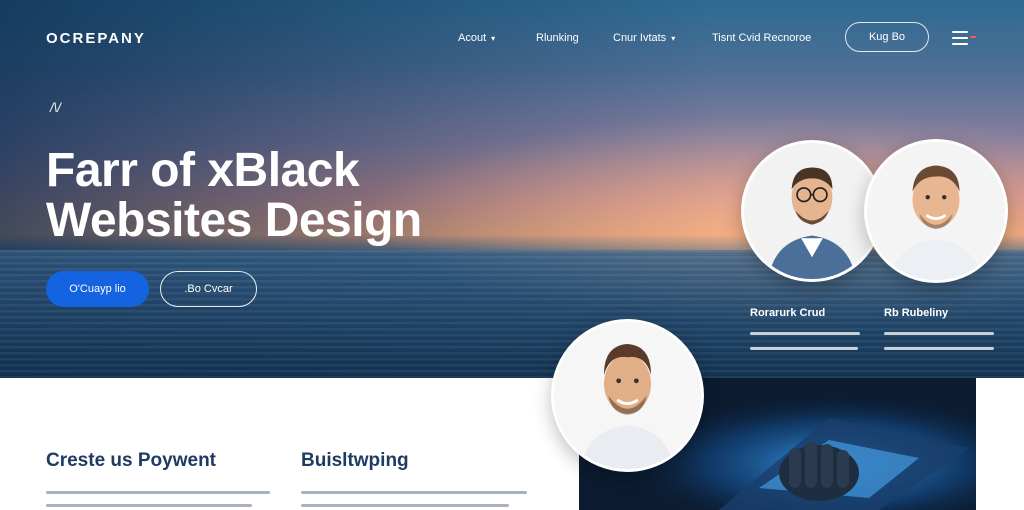  I want to click on nav-cta-button: Kug Bo, so click(887, 37).